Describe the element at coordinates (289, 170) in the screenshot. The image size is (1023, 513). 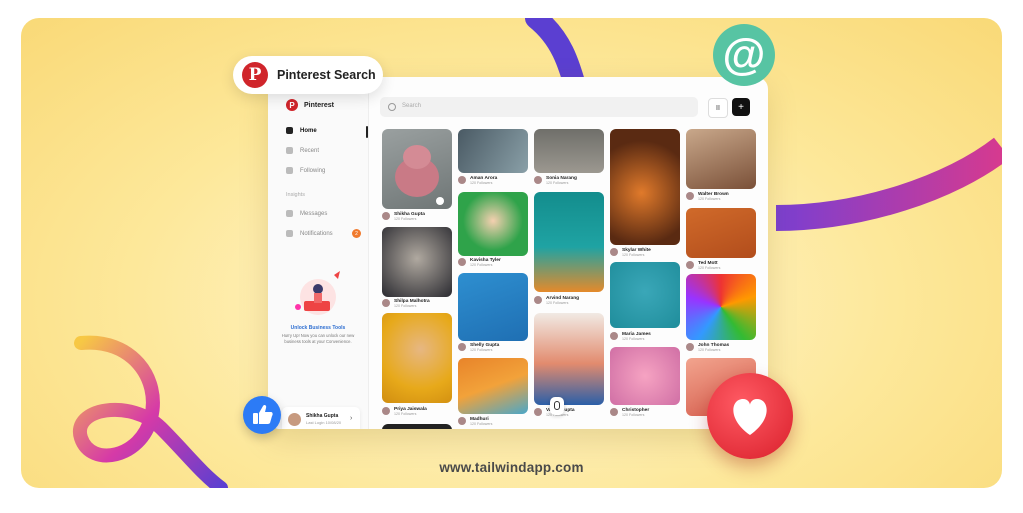
I see `users-icon` at that location.